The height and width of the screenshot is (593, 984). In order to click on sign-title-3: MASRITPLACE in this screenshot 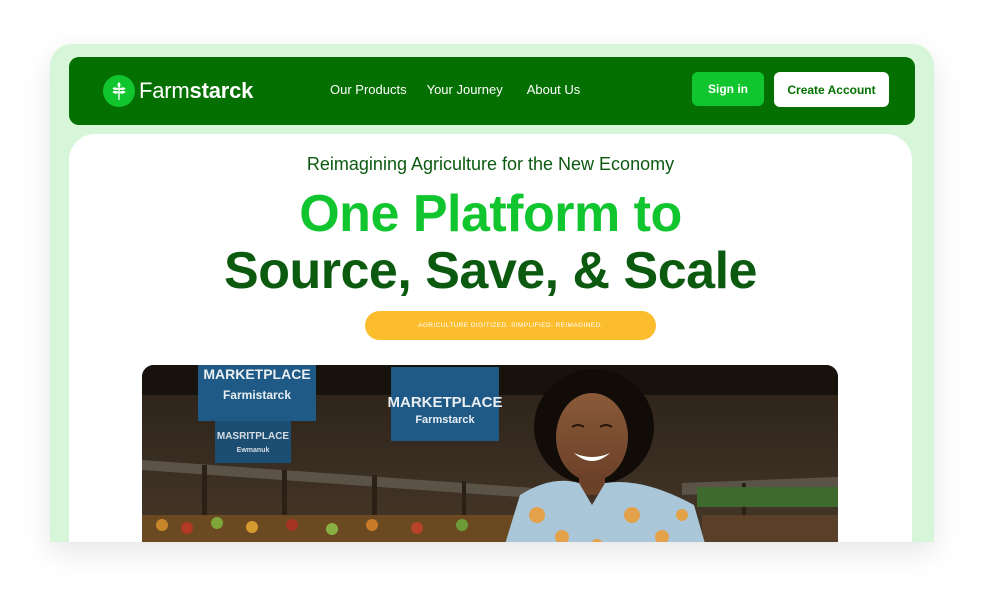, I will do `click(253, 436)`.